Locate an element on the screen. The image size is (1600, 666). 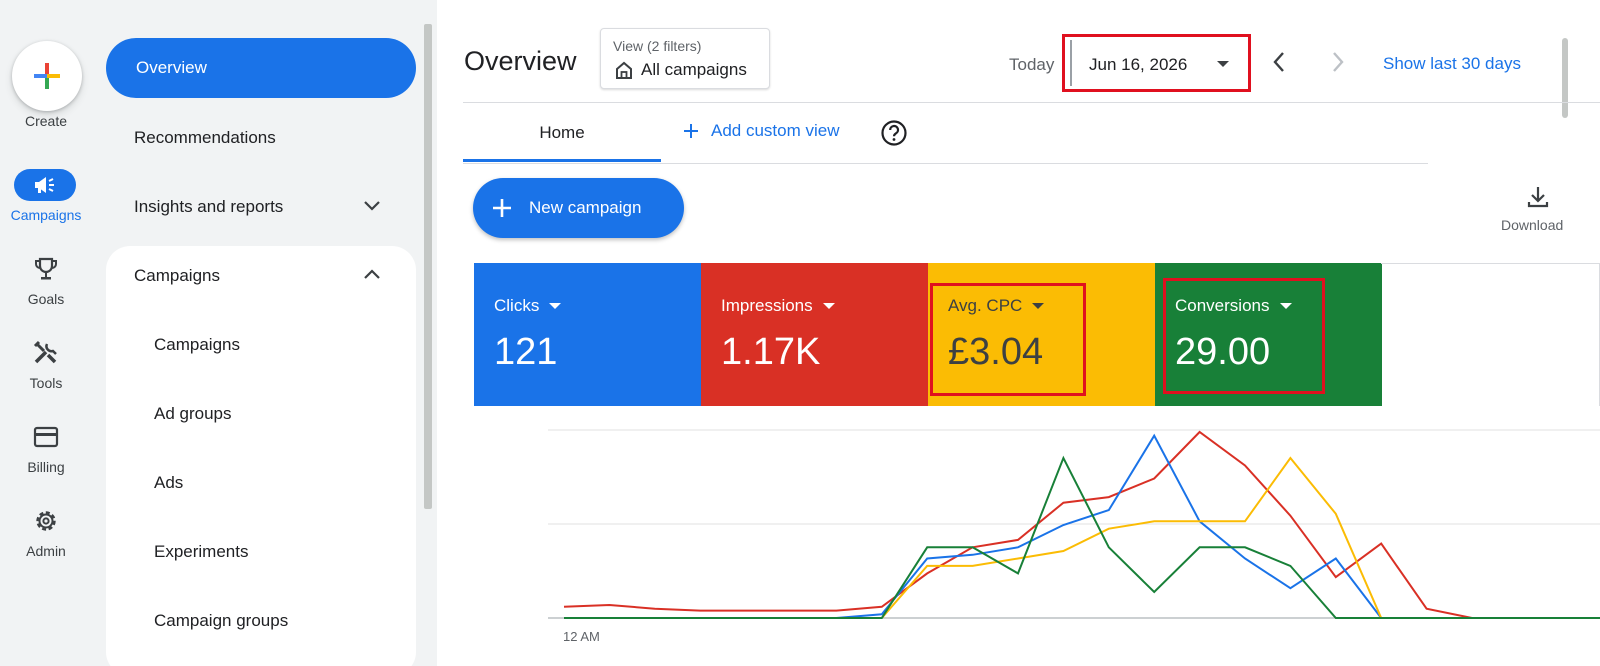
metric-clicks-value: 121 is located at coordinates (526, 352).